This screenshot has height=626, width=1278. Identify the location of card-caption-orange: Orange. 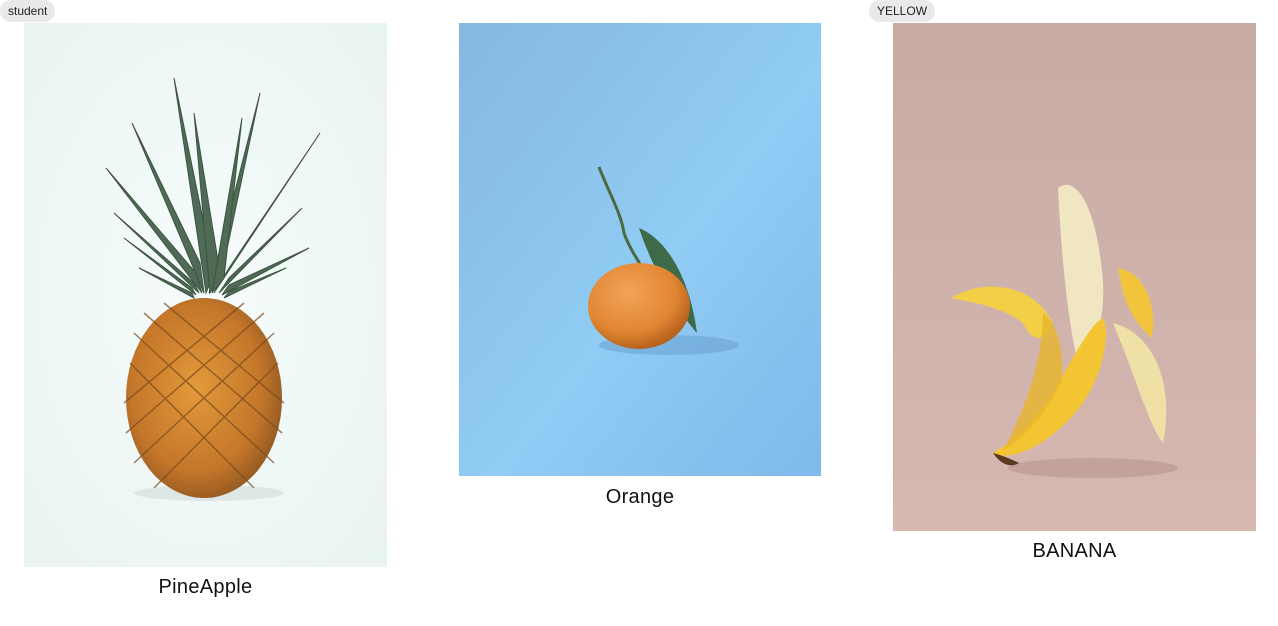
(640, 497).